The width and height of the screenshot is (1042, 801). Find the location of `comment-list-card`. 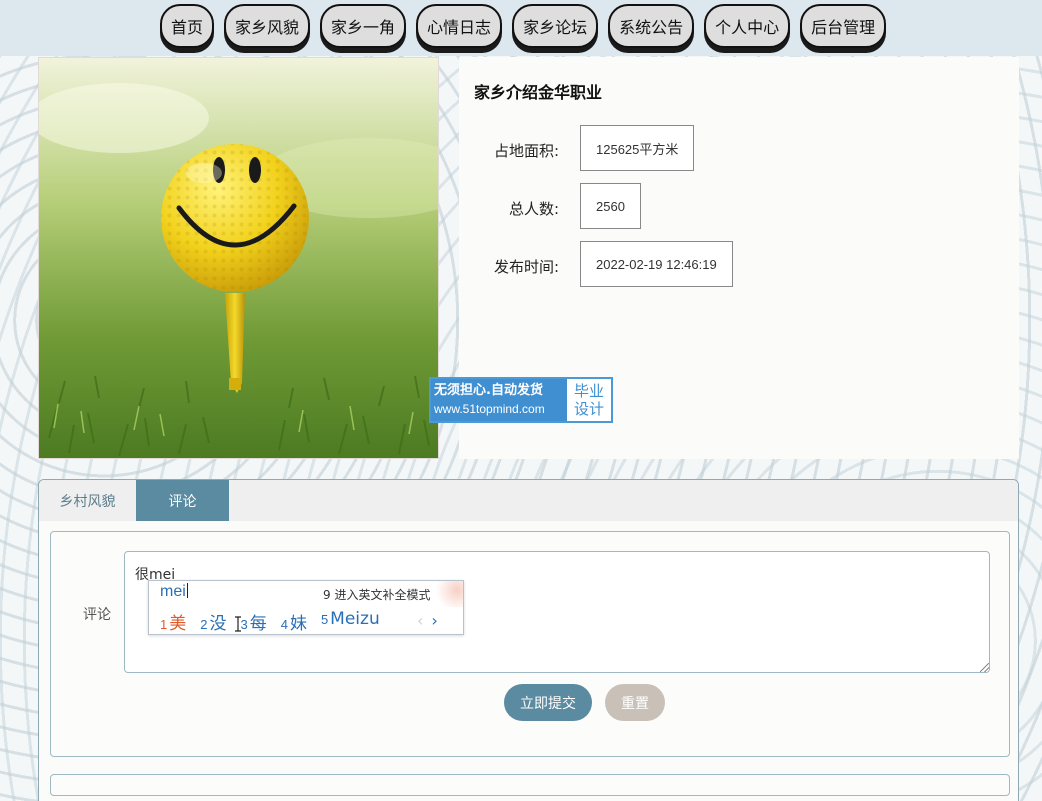

comment-list-card is located at coordinates (530, 785).